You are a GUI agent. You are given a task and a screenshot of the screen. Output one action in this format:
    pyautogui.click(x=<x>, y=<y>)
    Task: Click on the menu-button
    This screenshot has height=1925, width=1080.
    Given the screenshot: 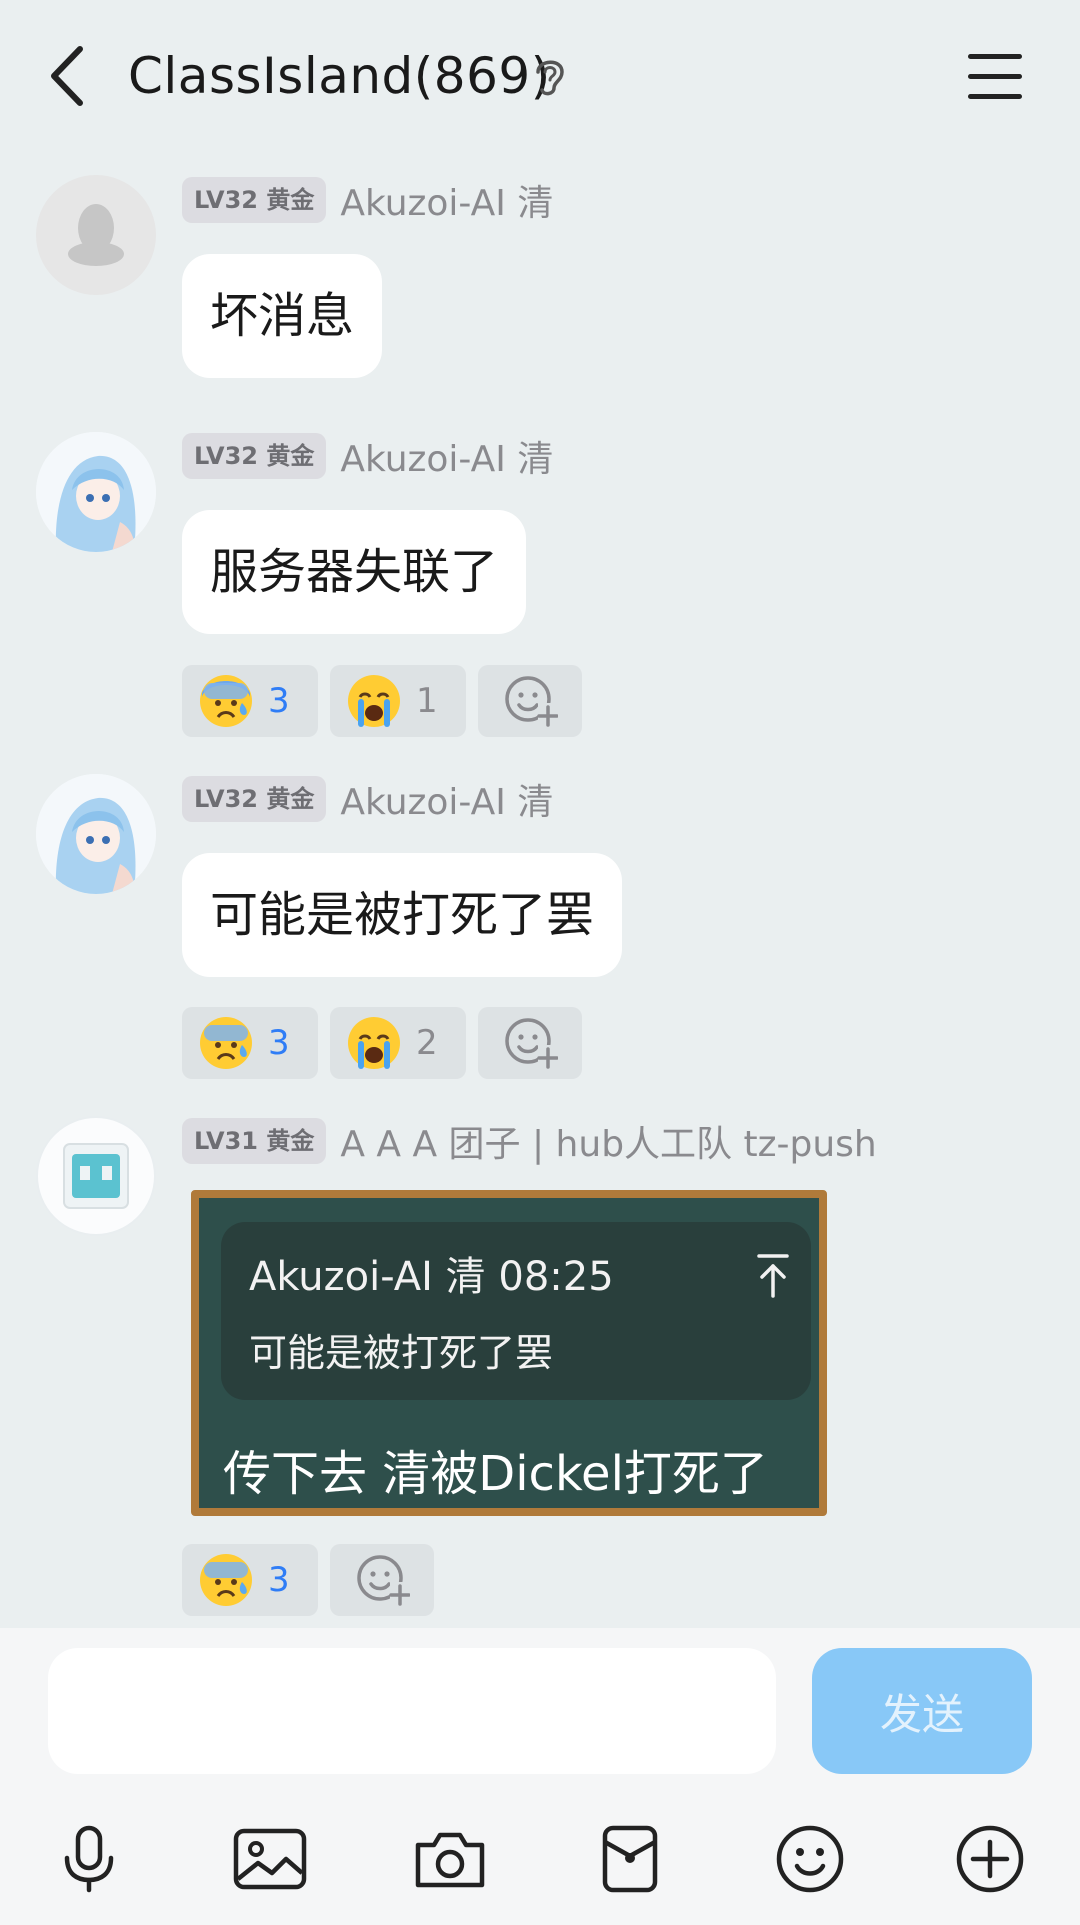 What is the action you would take?
    pyautogui.click(x=995, y=76)
    